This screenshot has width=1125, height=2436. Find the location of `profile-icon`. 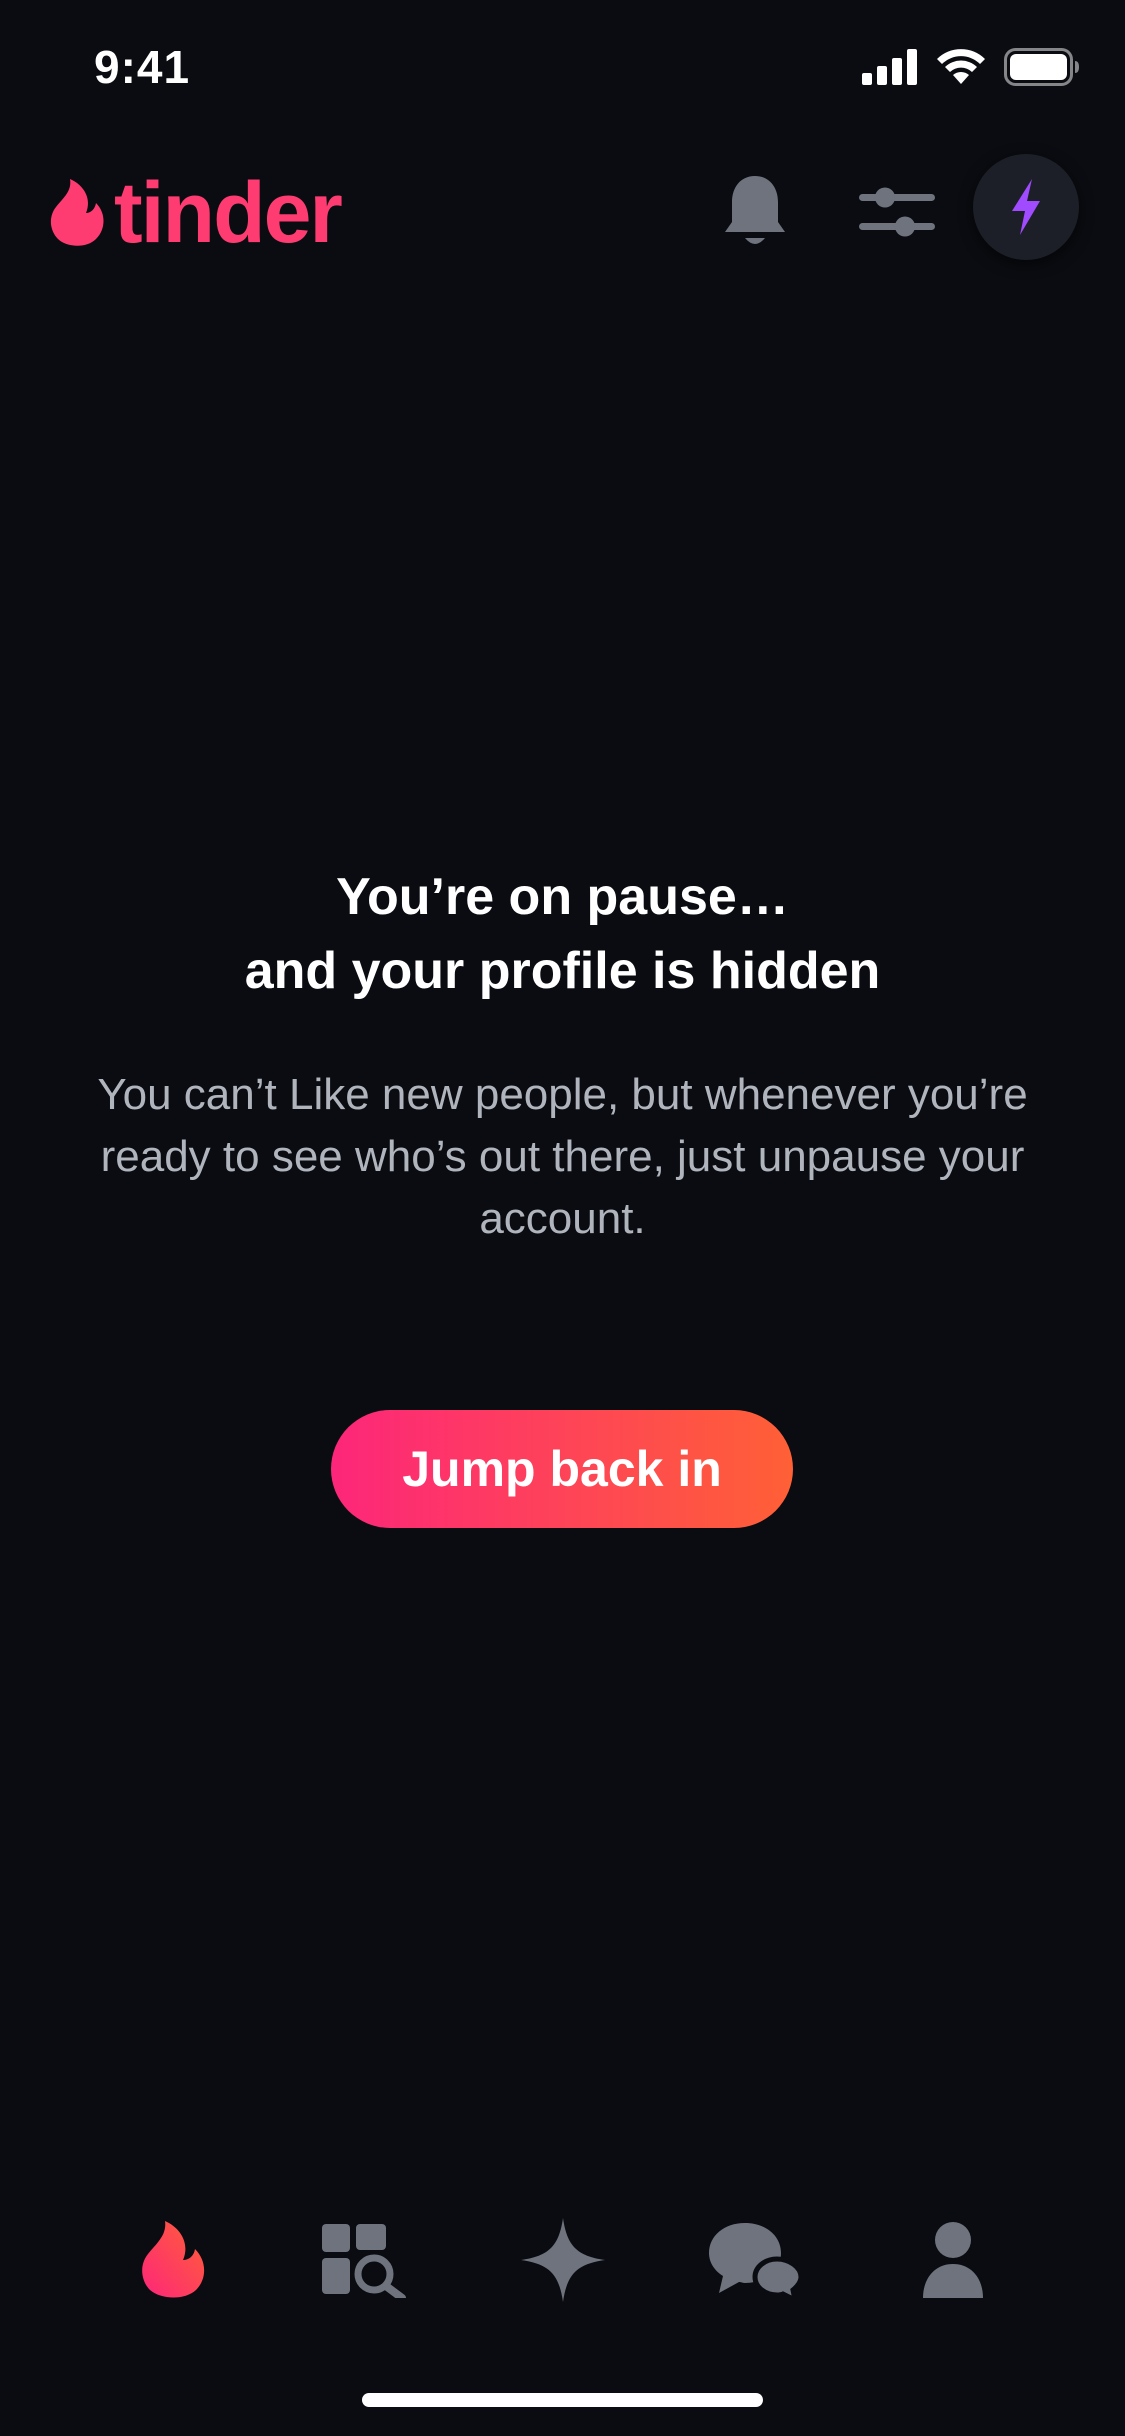

profile-icon is located at coordinates (953, 2260).